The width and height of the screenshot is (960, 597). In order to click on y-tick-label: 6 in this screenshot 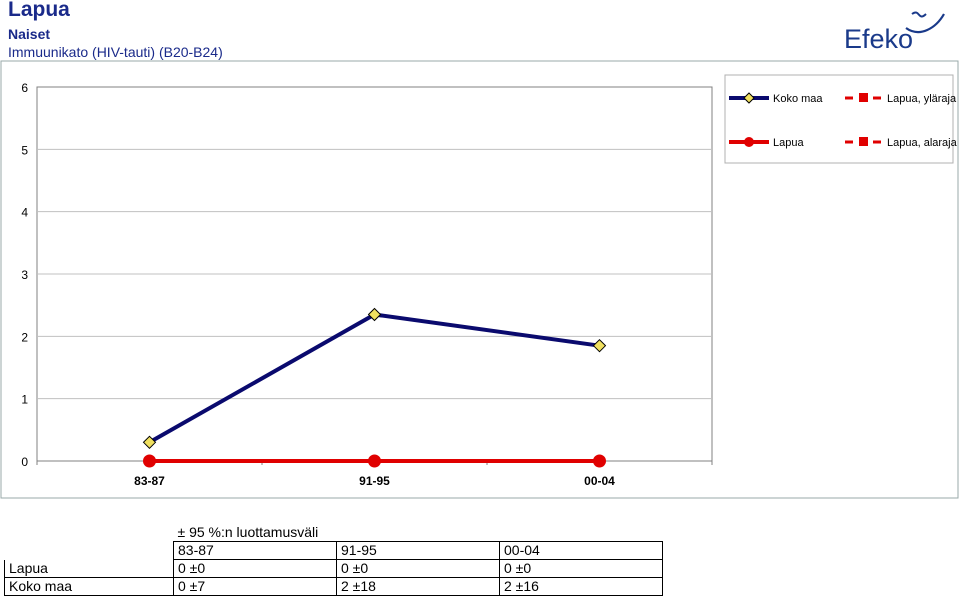, I will do `click(24, 88)`.